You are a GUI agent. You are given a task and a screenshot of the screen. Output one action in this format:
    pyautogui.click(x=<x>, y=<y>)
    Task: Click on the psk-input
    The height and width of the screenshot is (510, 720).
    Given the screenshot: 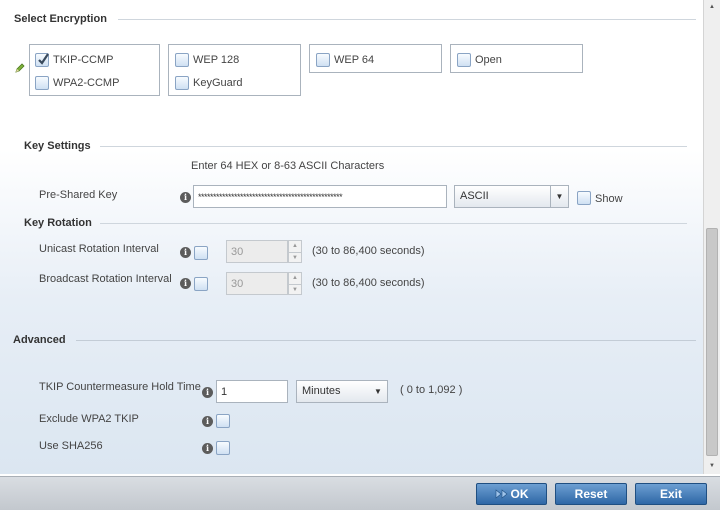 What is the action you would take?
    pyautogui.click(x=320, y=196)
    